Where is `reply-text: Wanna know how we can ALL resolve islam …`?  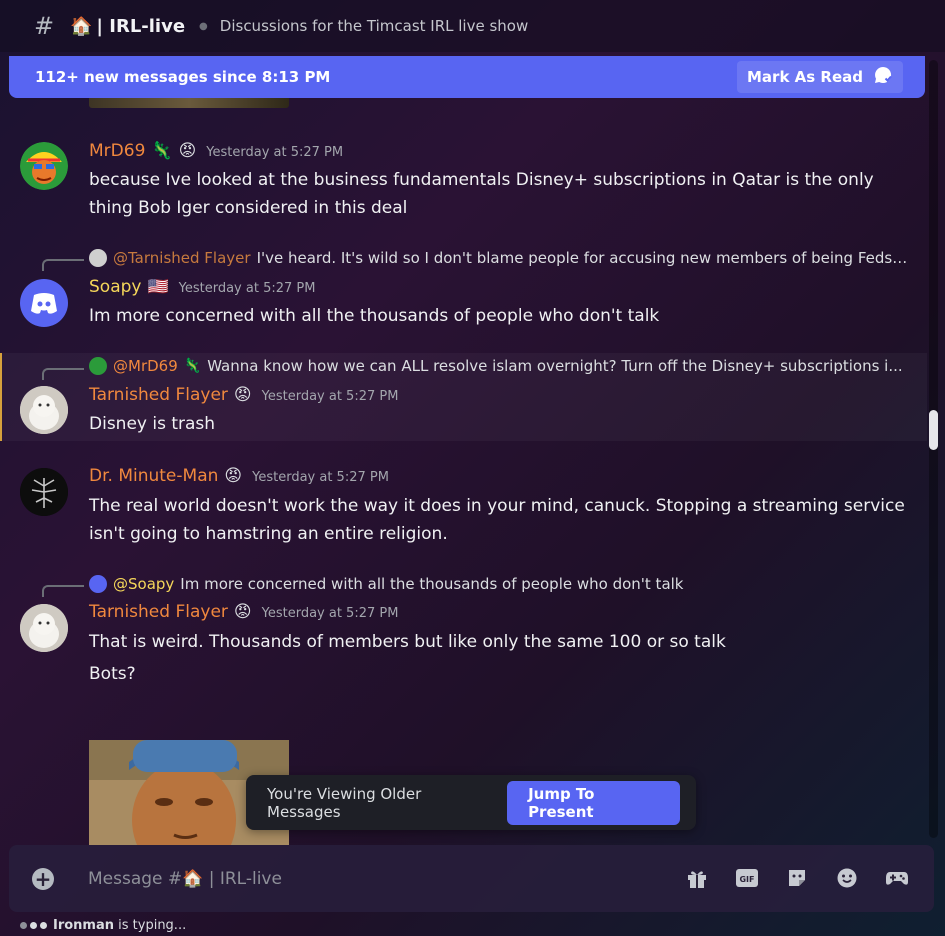 reply-text: Wanna know how we can ALL resolve islam … is located at coordinates (554, 366).